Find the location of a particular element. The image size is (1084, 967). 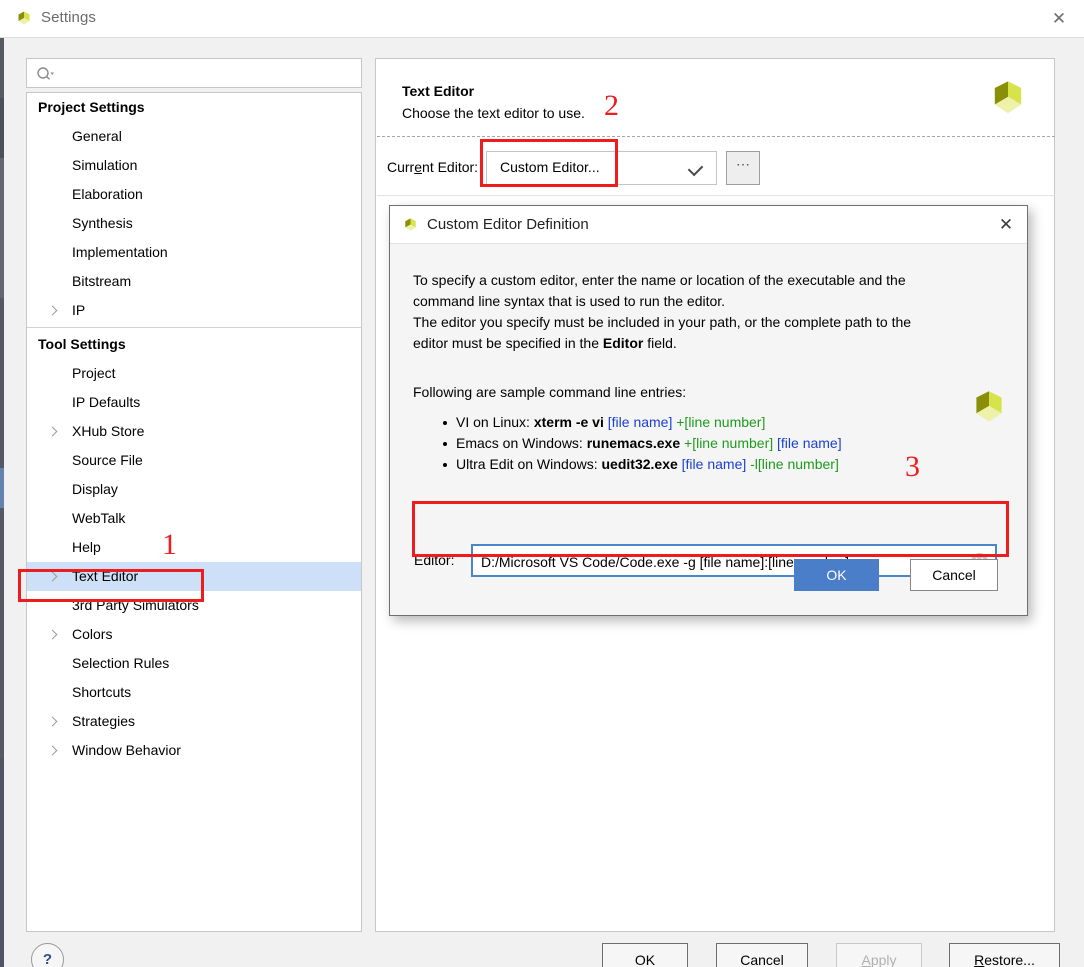

dialog-close-glyph: ✕ is located at coordinates (1006, 224).